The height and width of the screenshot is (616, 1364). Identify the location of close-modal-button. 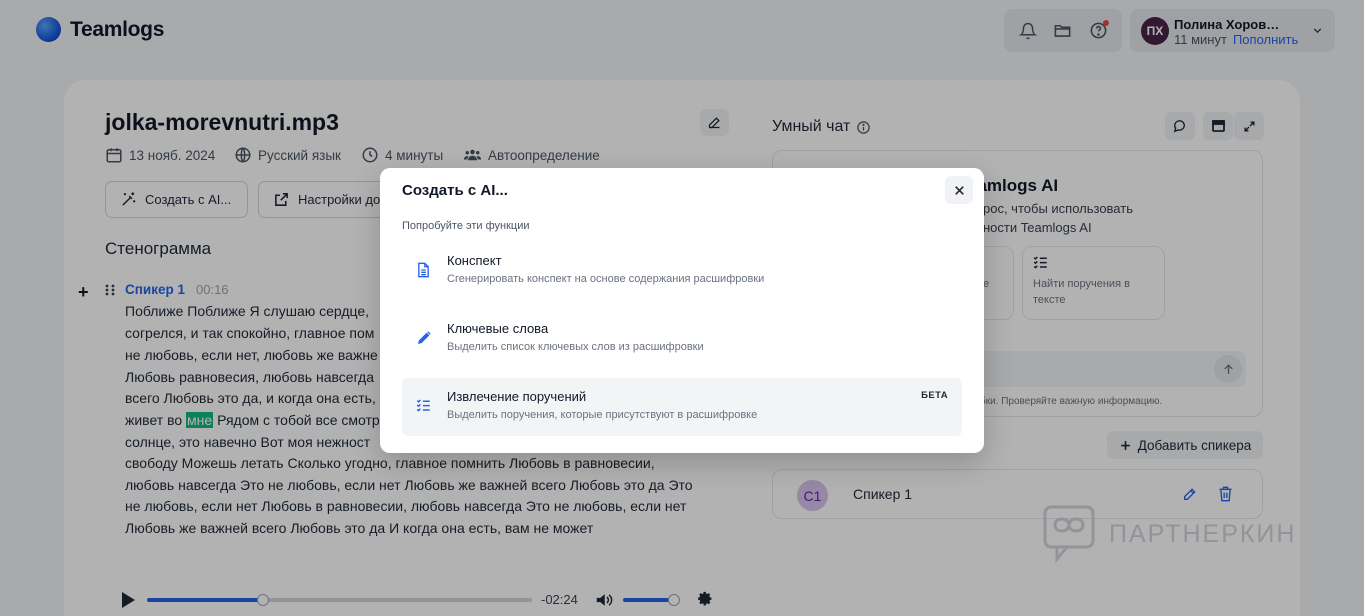
(959, 190).